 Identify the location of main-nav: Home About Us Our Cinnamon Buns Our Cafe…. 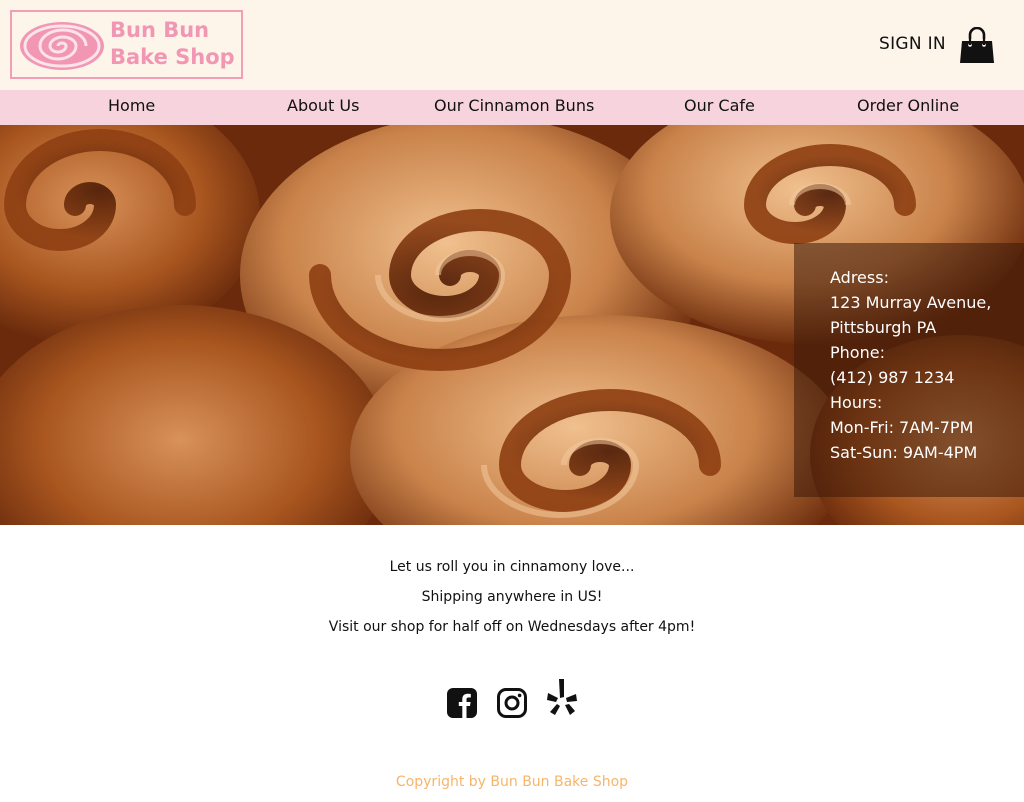
(512, 107).